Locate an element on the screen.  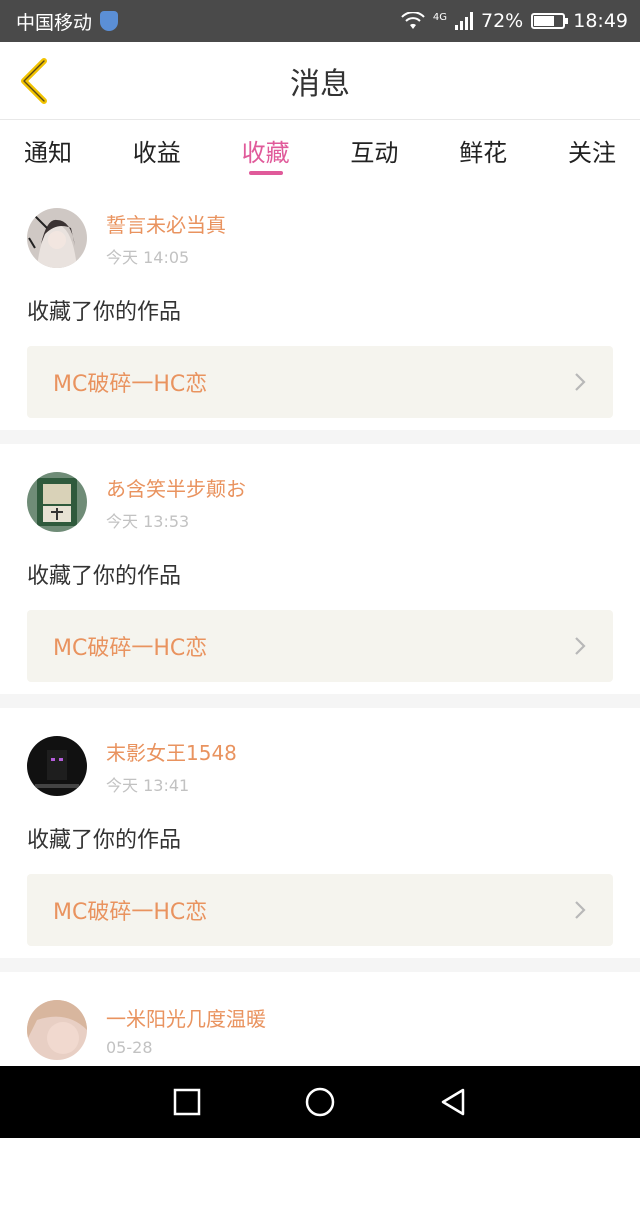
triangle-back-icon is located at coordinates (453, 1102).